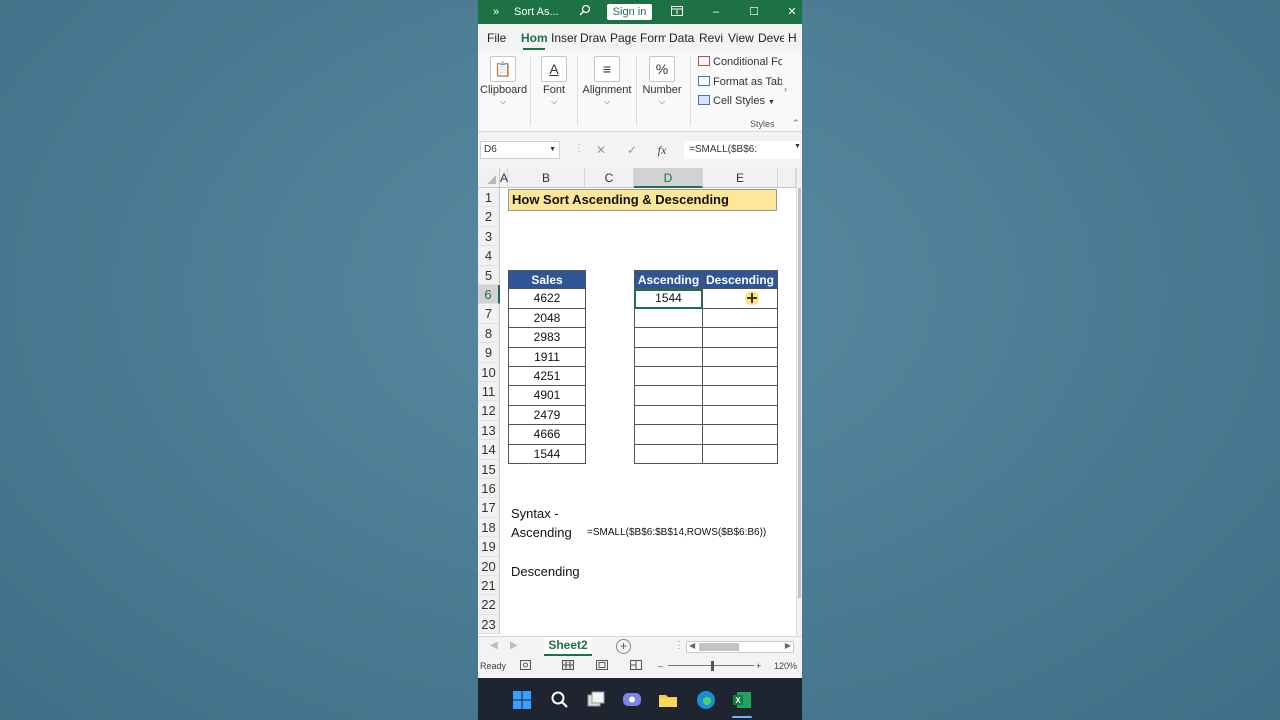 The width and height of the screenshot is (1280, 720). What do you see at coordinates (623, 38) in the screenshot?
I see `tab-page-layout: Page` at bounding box center [623, 38].